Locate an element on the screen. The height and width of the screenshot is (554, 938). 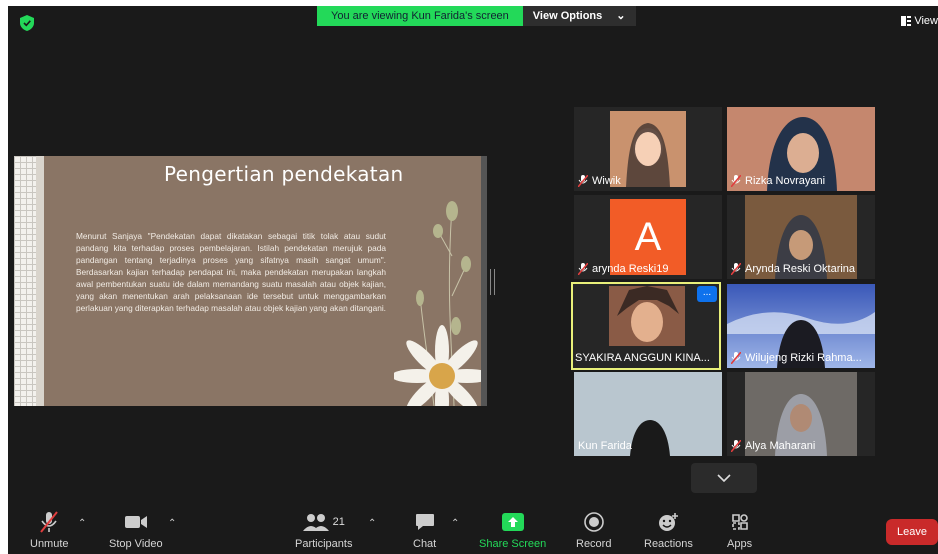
participant-tile: Arynda Reski Oktarina is located at coordinates (801, 237).